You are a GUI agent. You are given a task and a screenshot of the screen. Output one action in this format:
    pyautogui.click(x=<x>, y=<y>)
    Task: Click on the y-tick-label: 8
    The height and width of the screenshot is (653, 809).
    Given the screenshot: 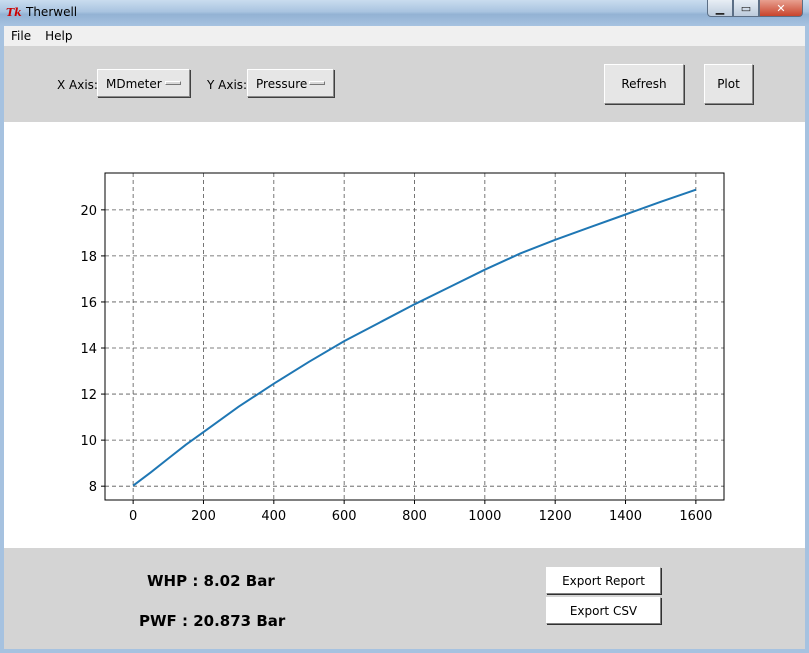 What is the action you would take?
    pyautogui.click(x=93, y=487)
    